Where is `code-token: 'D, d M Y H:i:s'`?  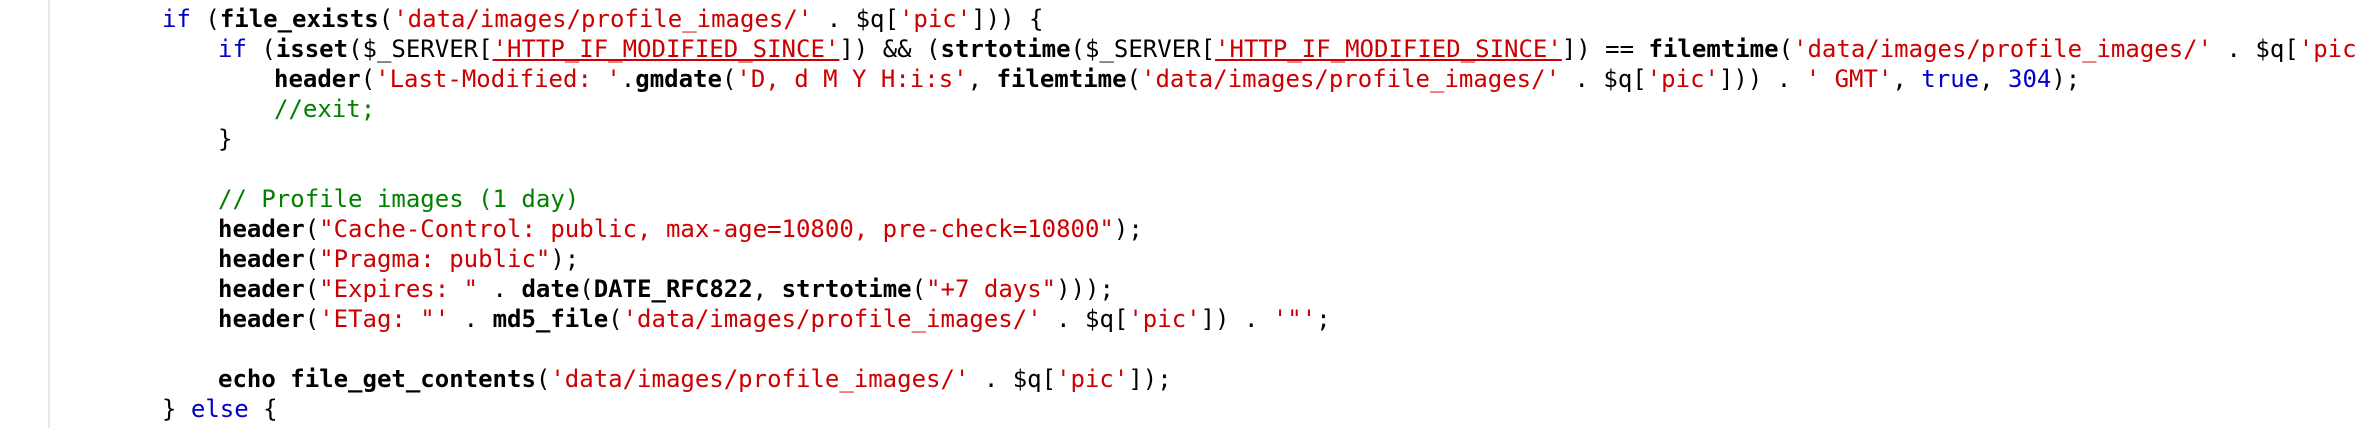 code-token: 'D, d M Y H:i:s' is located at coordinates (852, 79).